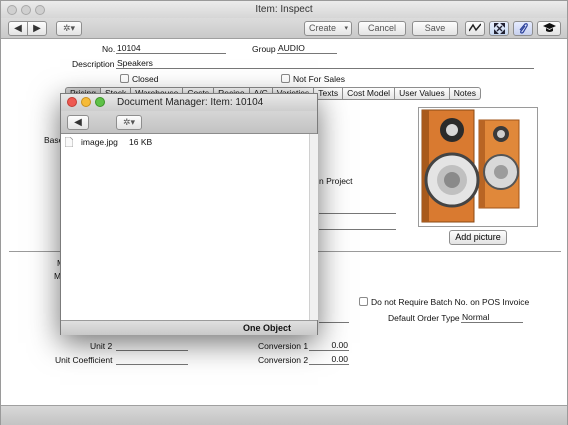 This screenshot has height=425, width=568. What do you see at coordinates (435, 28) in the screenshot?
I see `save-button: Save` at bounding box center [435, 28].